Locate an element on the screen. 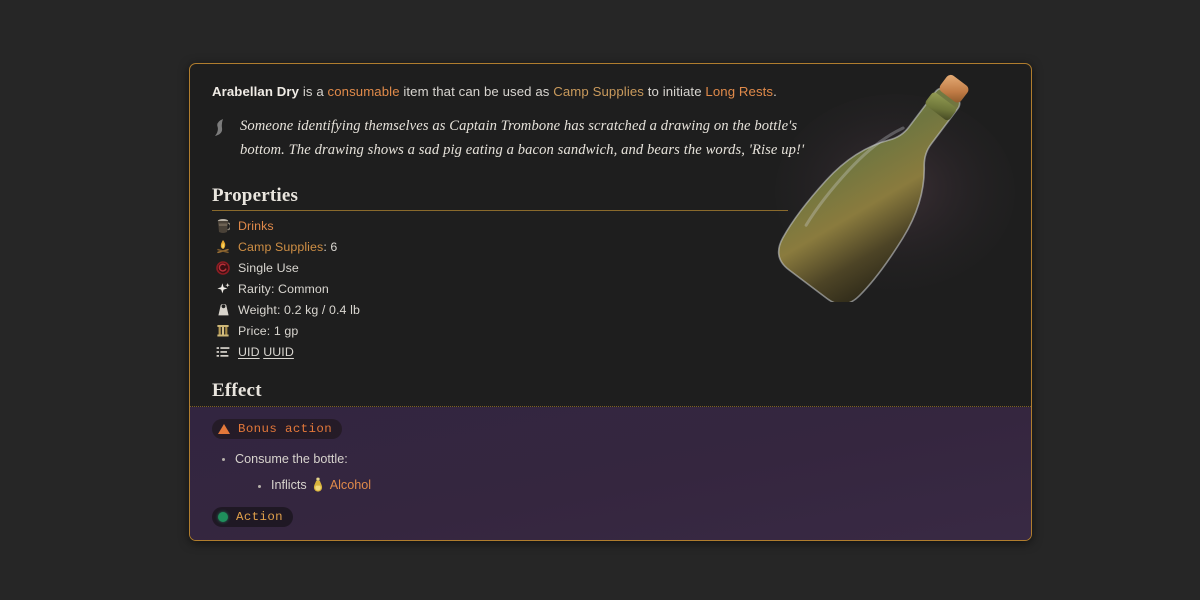 The image size is (1200, 600). throw-list: Throw the bottle: Creates area: Alcohol is located at coordinates (610, 539).